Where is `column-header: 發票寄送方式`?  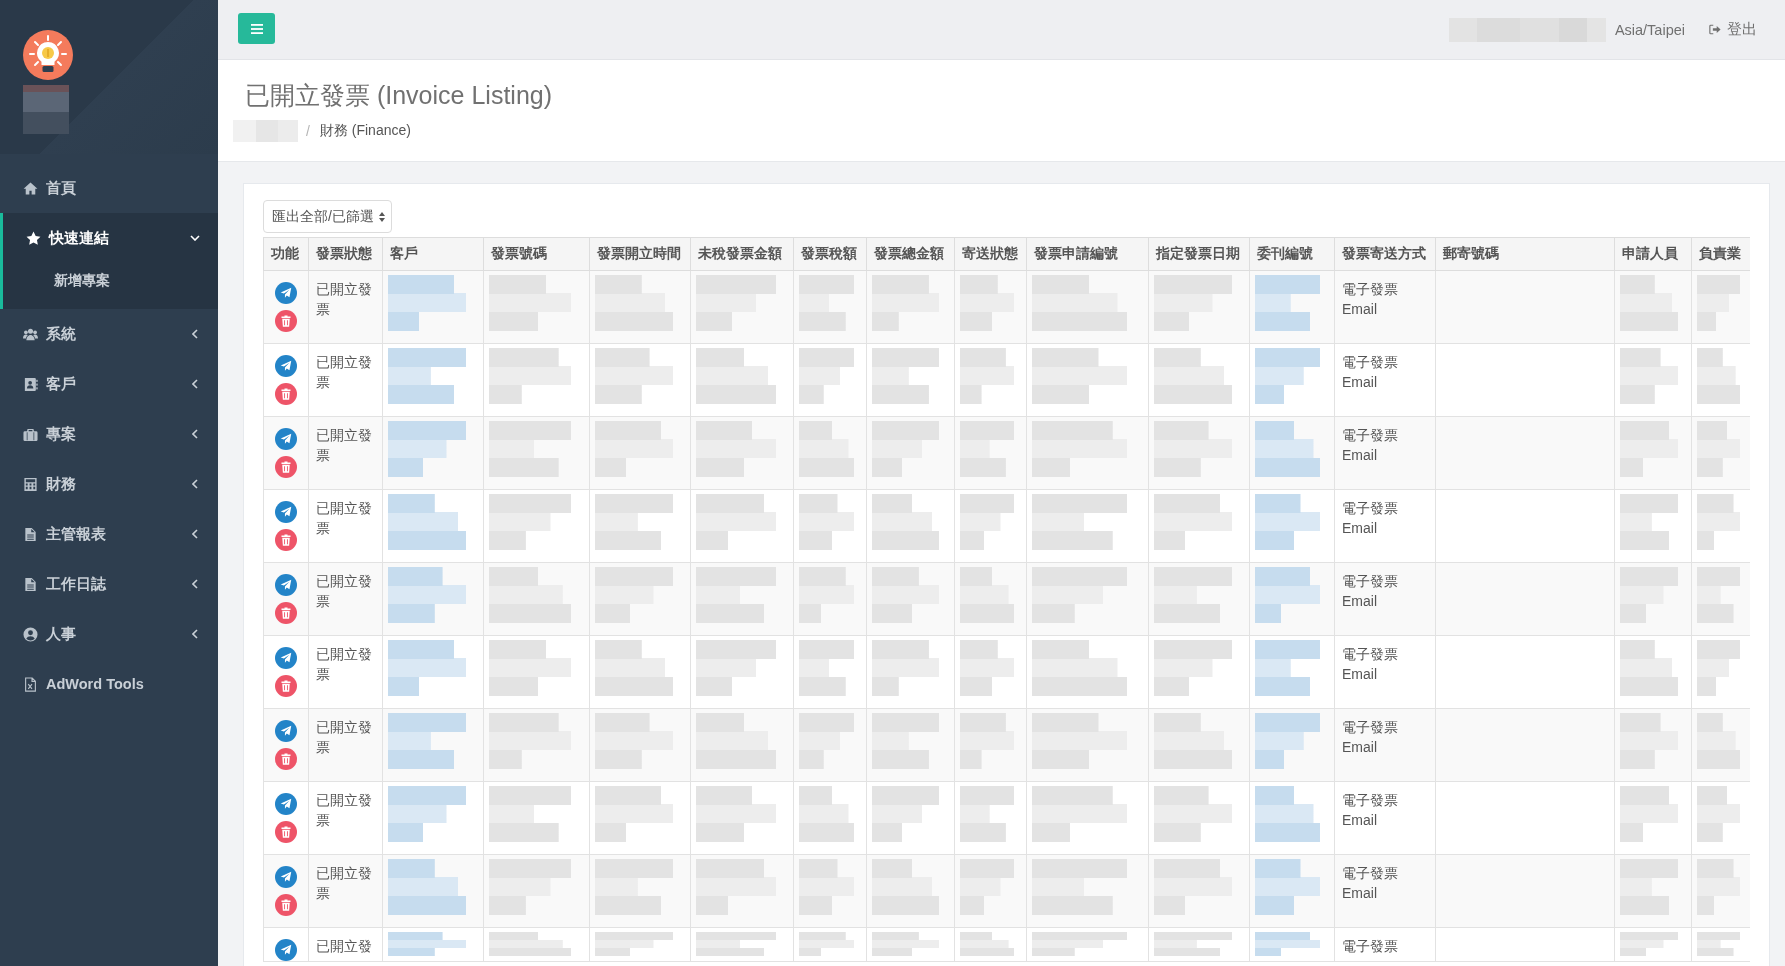 column-header: 發票寄送方式 is located at coordinates (1385, 254).